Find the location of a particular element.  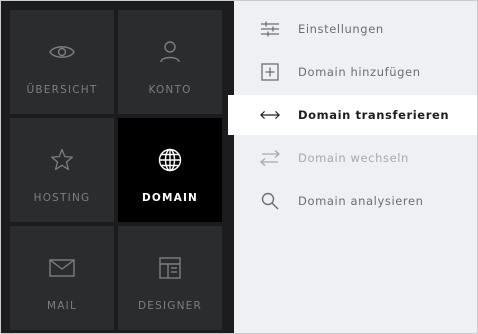

arrows-horizontal-icon is located at coordinates (270, 115).